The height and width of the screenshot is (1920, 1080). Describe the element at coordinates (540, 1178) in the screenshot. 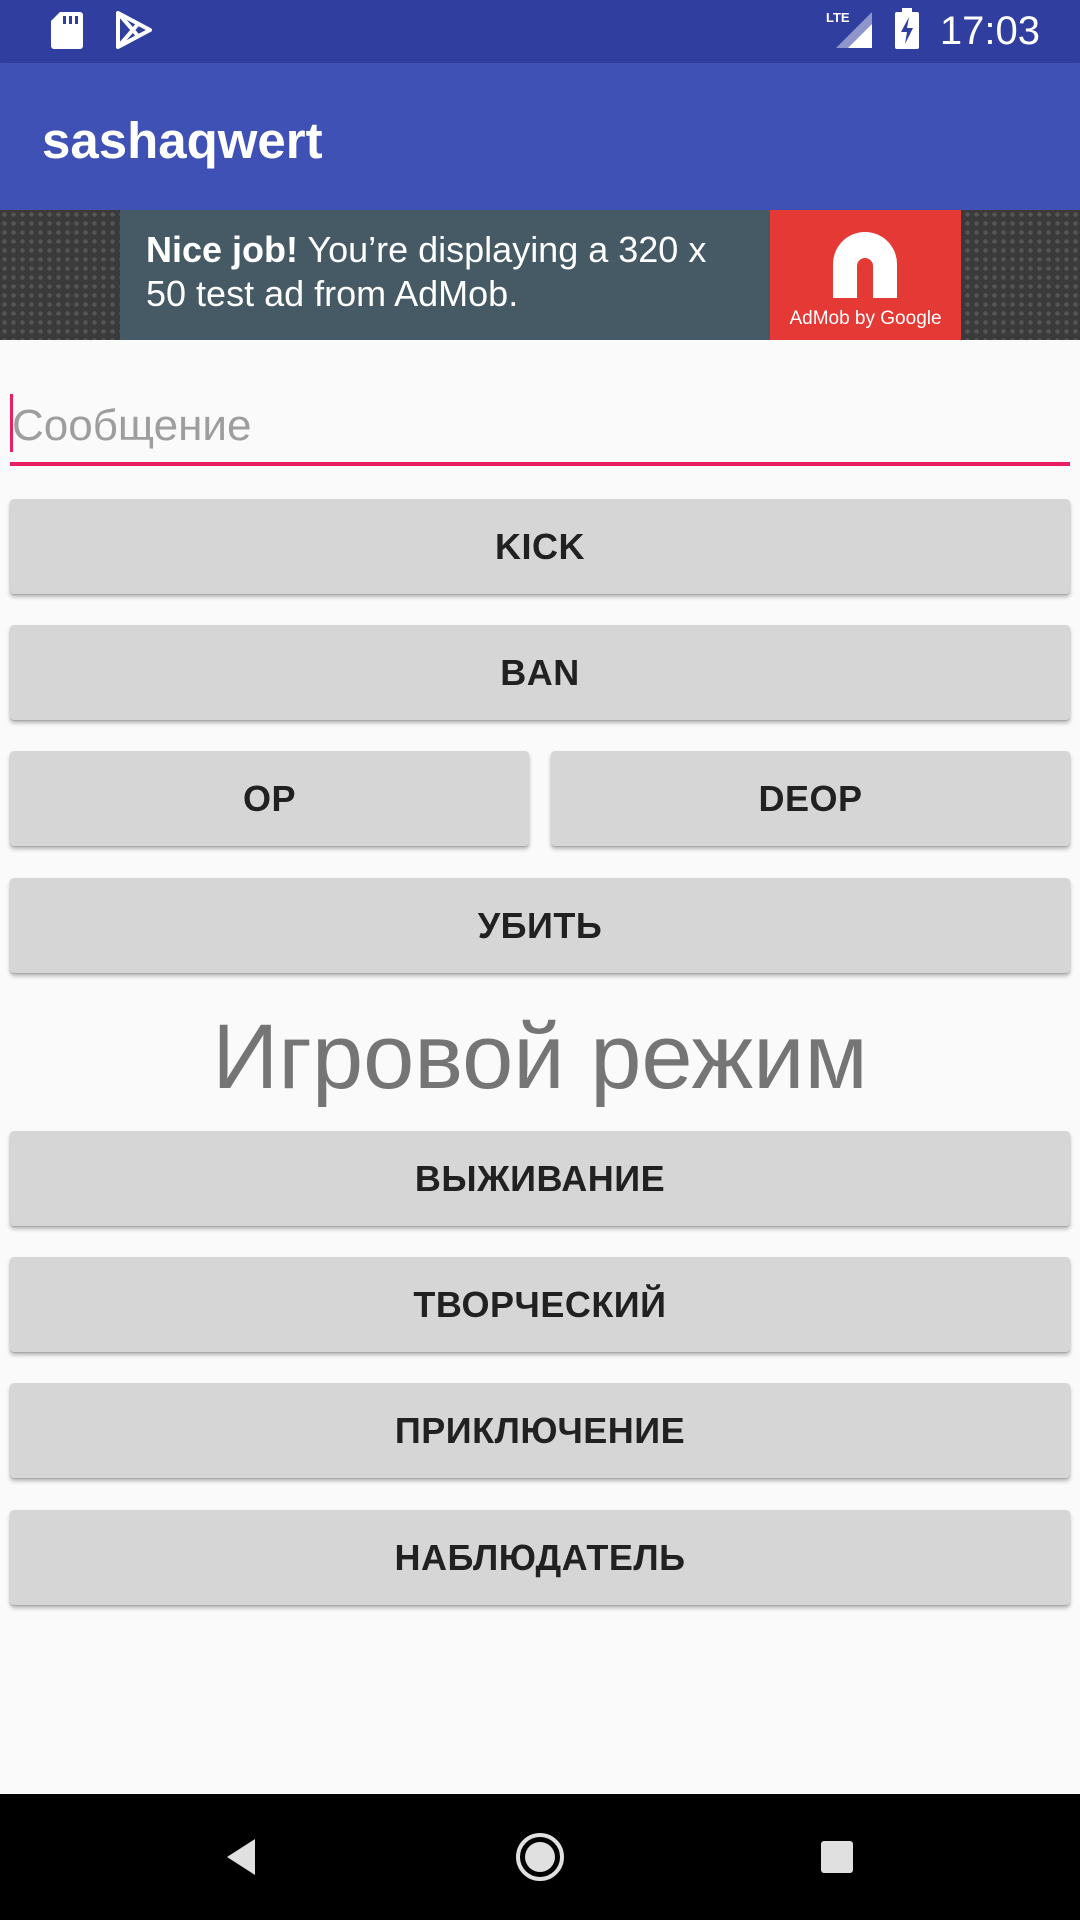

I see `survival-button: ВЫЖИВАНИЕ` at that location.